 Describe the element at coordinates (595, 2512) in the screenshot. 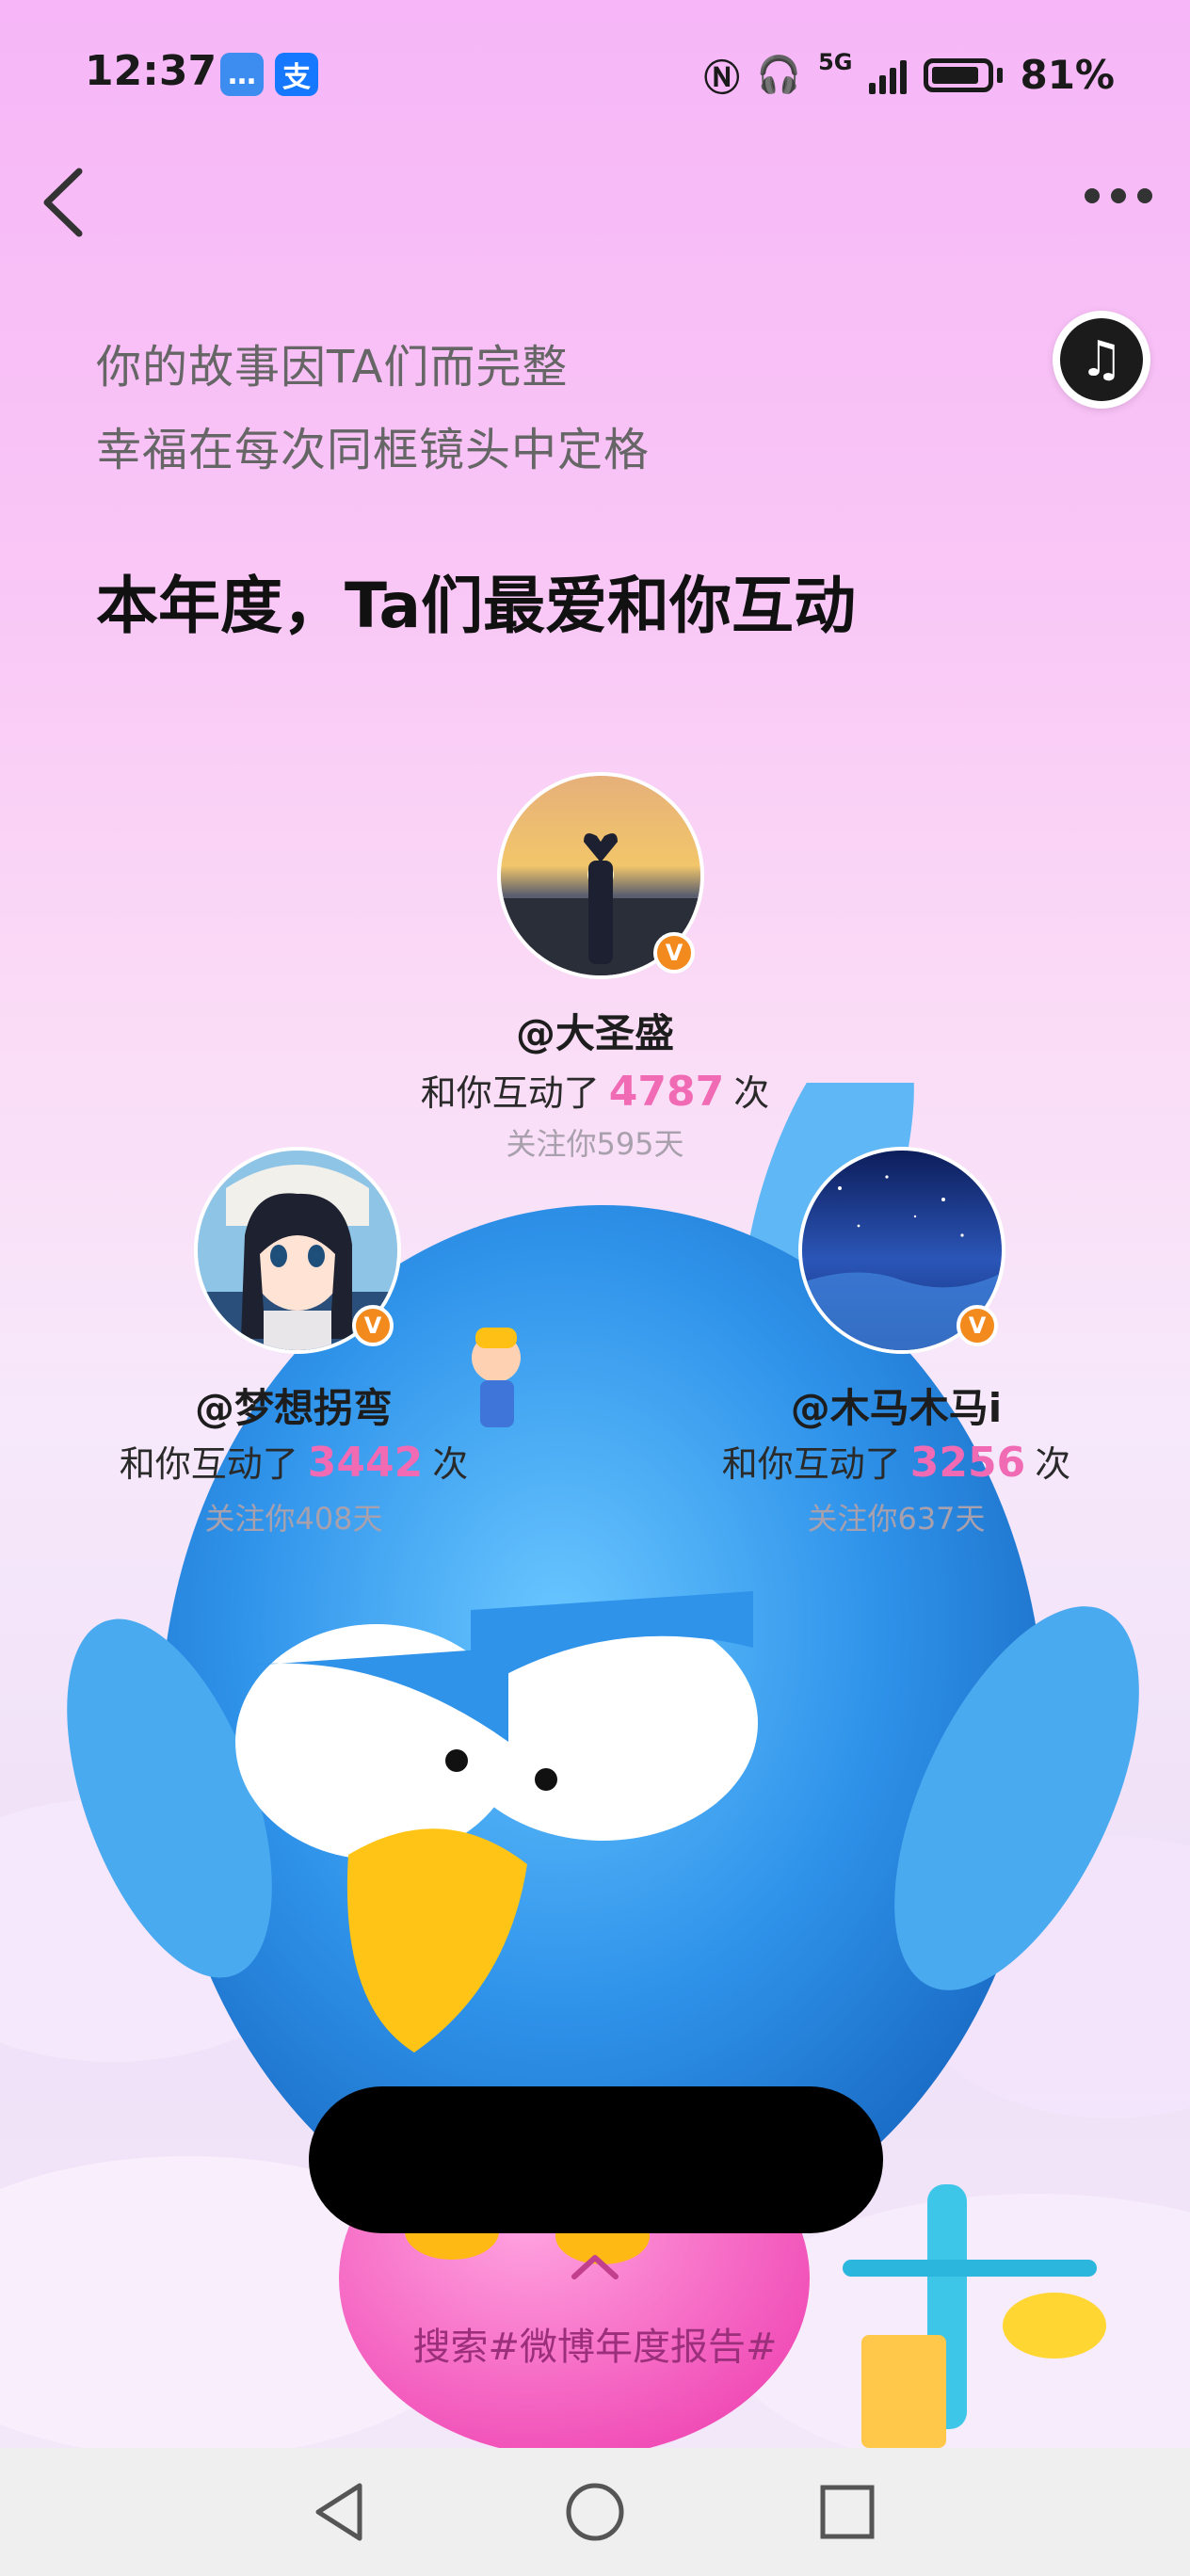

I see `nav-home-icon` at that location.